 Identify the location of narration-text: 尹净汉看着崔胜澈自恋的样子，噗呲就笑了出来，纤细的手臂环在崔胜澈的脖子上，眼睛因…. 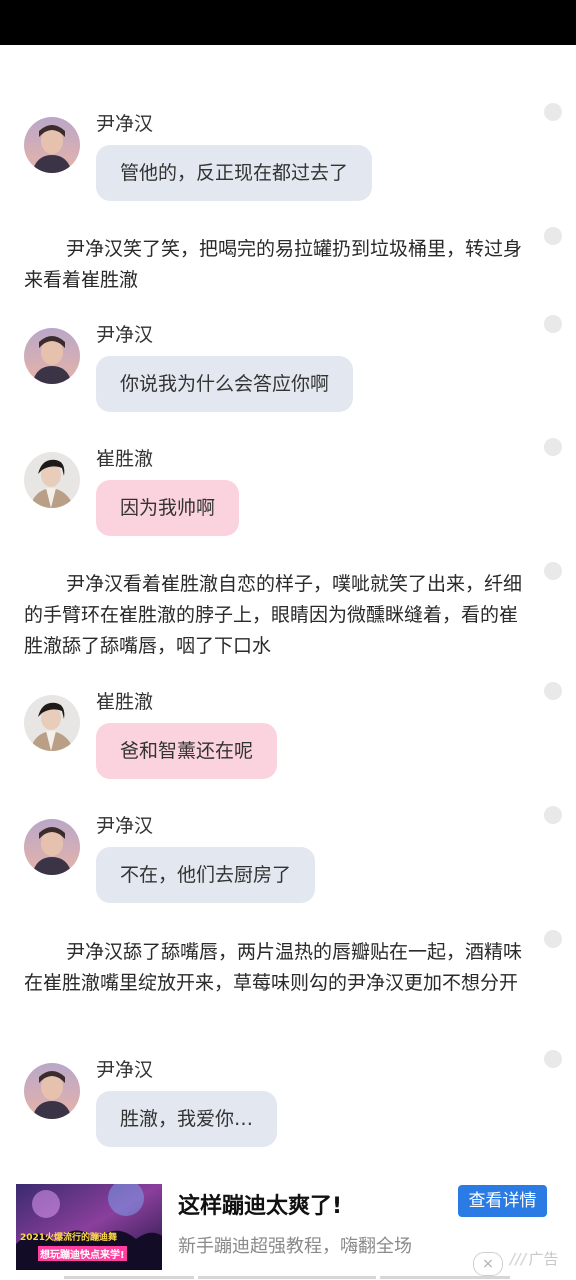
(273, 615).